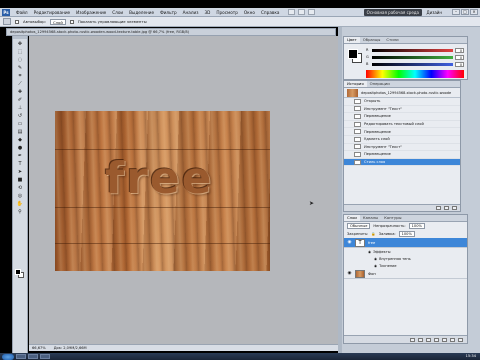 This screenshot has height=360, width=480. Describe the element at coordinates (359, 226) in the screenshot. I see `blend-mode-dropdown: Обычные` at that location.